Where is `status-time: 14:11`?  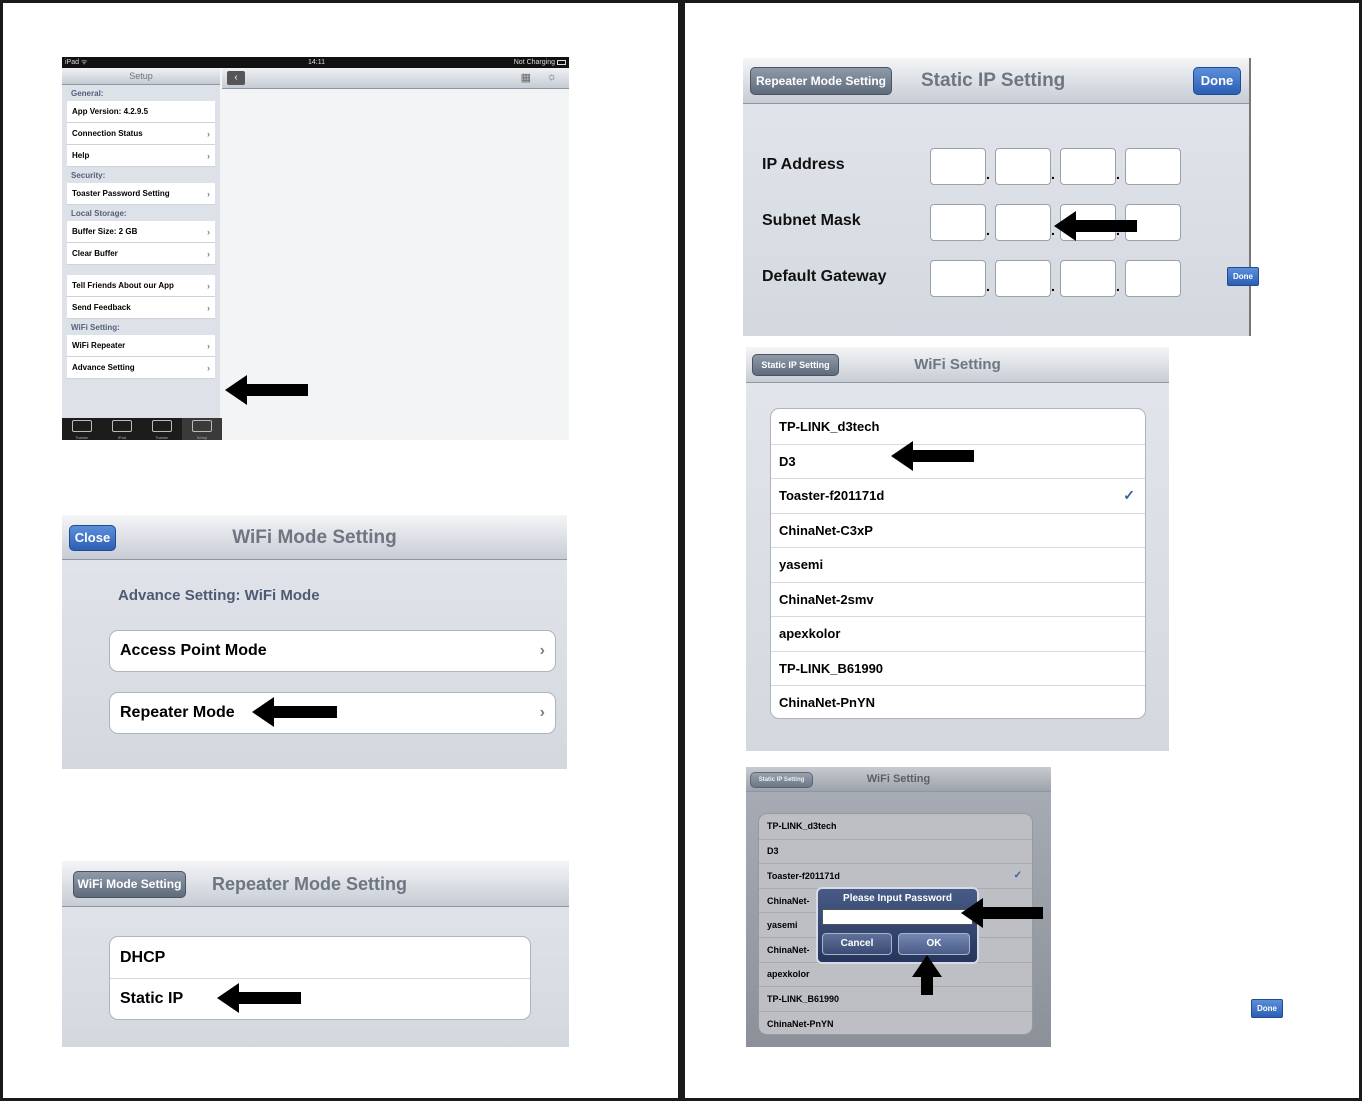
status-time: 14:11 is located at coordinates (316, 62).